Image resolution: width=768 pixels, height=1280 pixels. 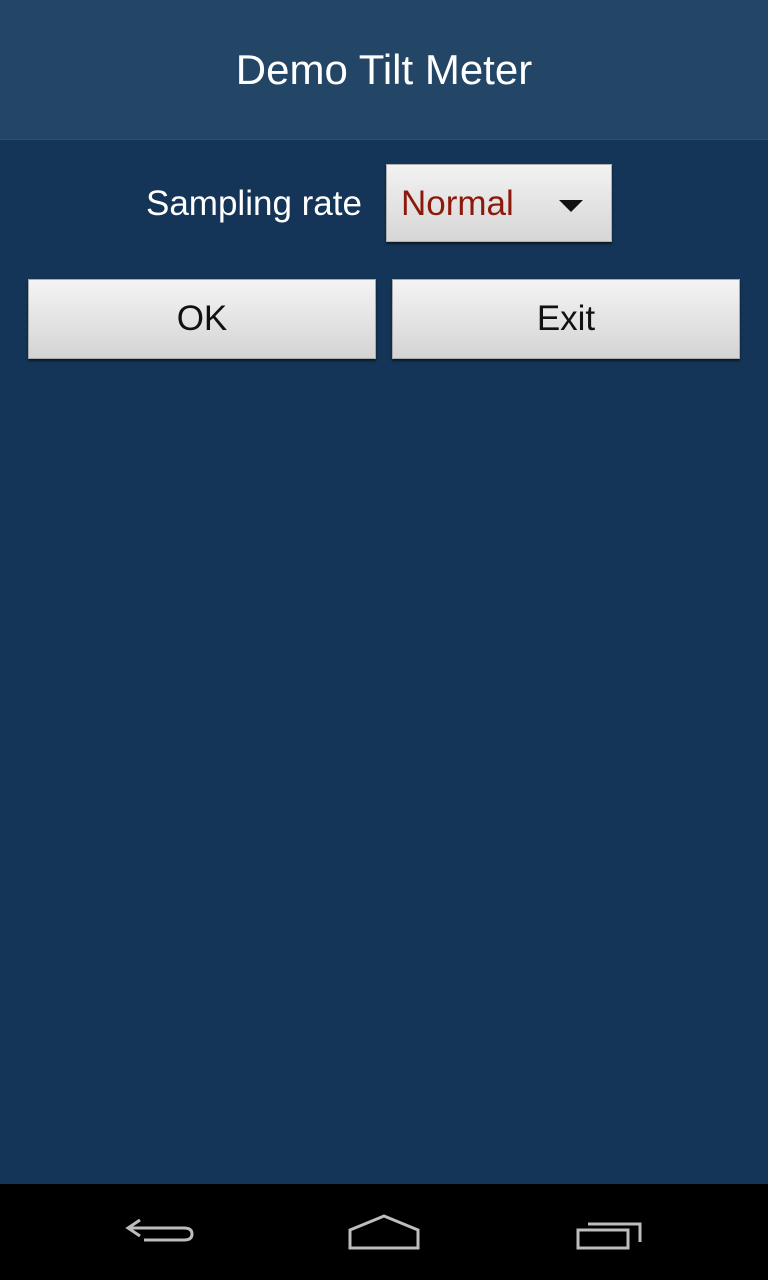 I want to click on recent-apps-icon, so click(x=609, y=1236).